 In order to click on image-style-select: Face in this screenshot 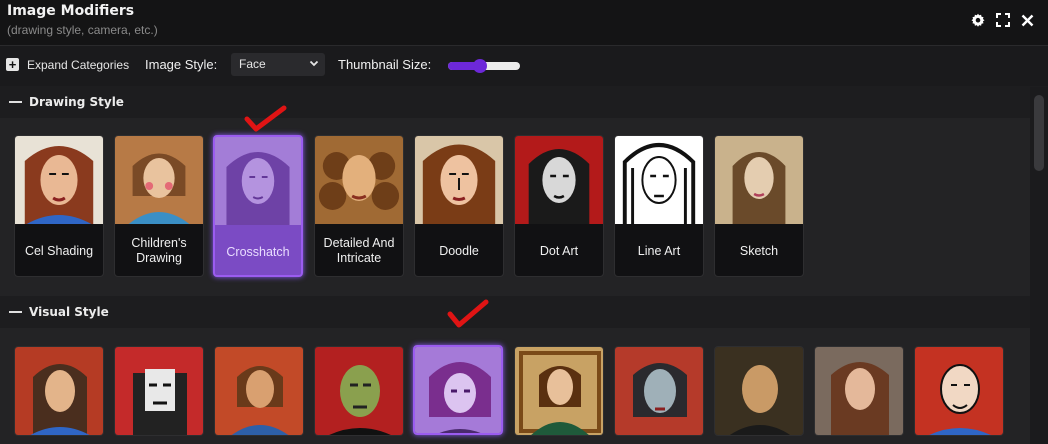, I will do `click(278, 64)`.